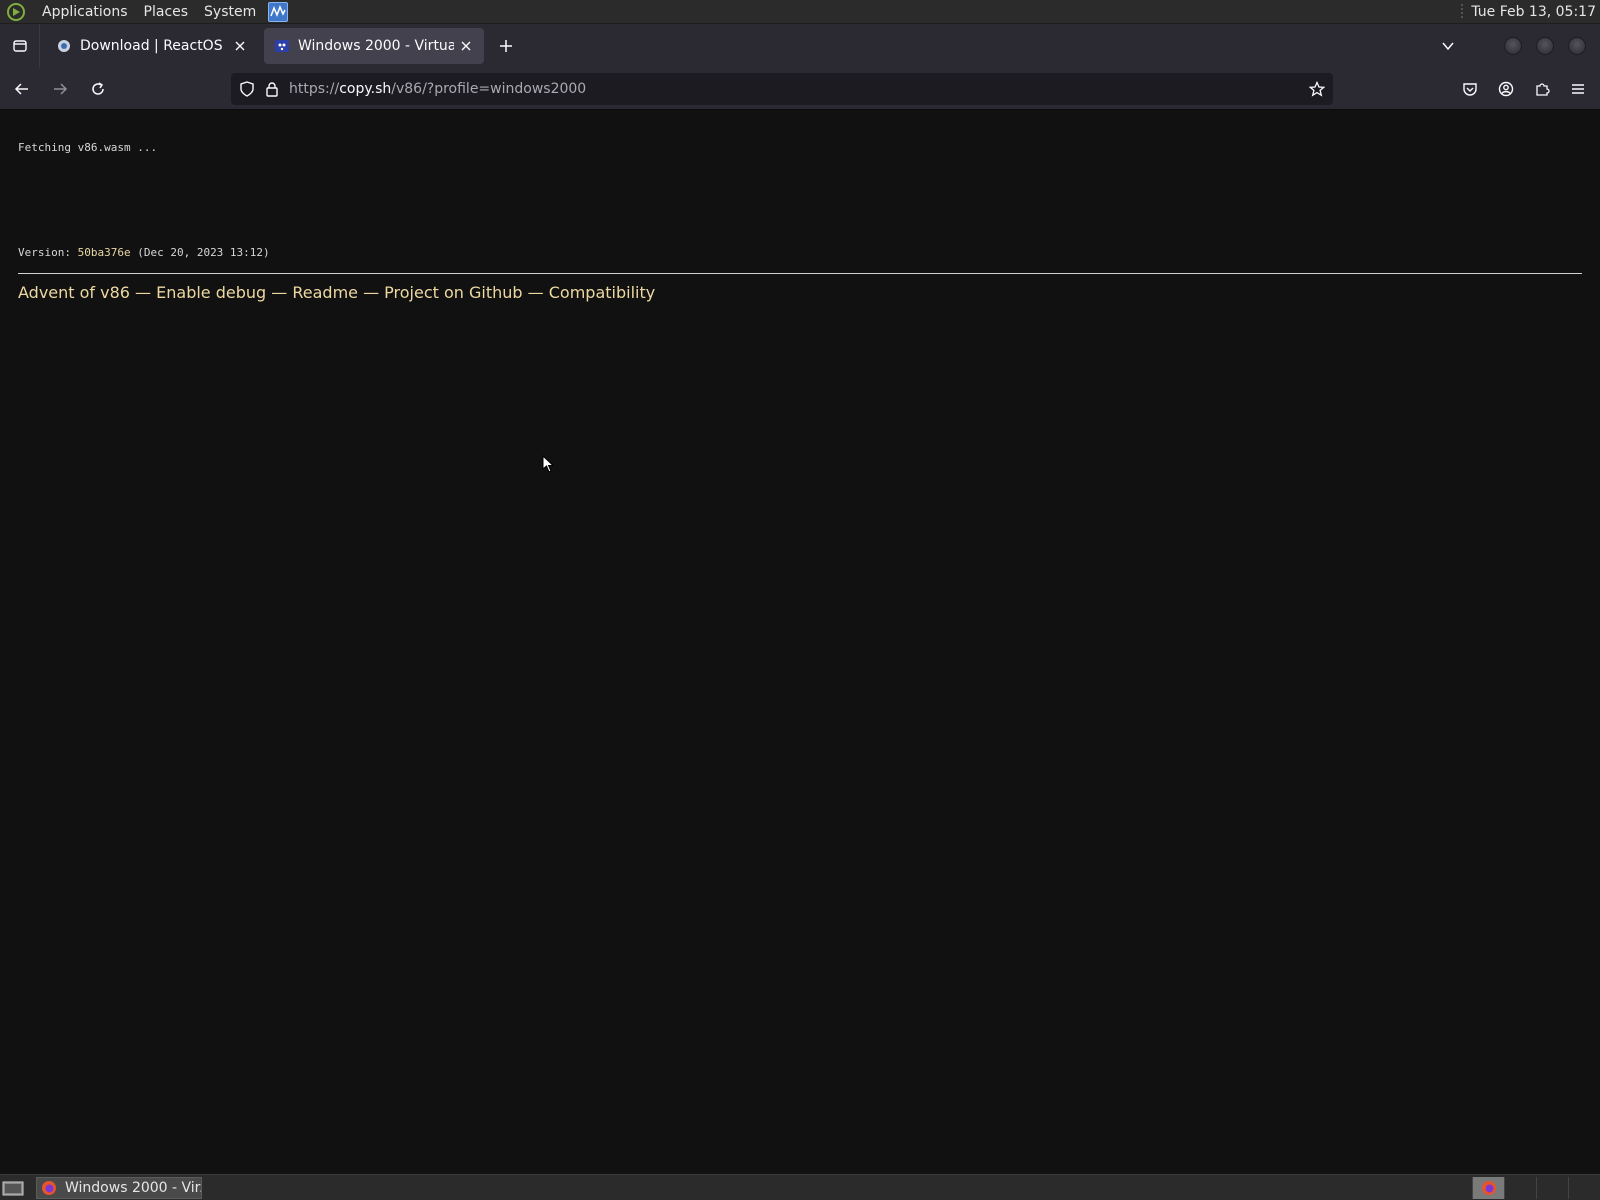 This screenshot has height=1200, width=1600. I want to click on url-path: /v86/?profile=windows2000, so click(489, 89).